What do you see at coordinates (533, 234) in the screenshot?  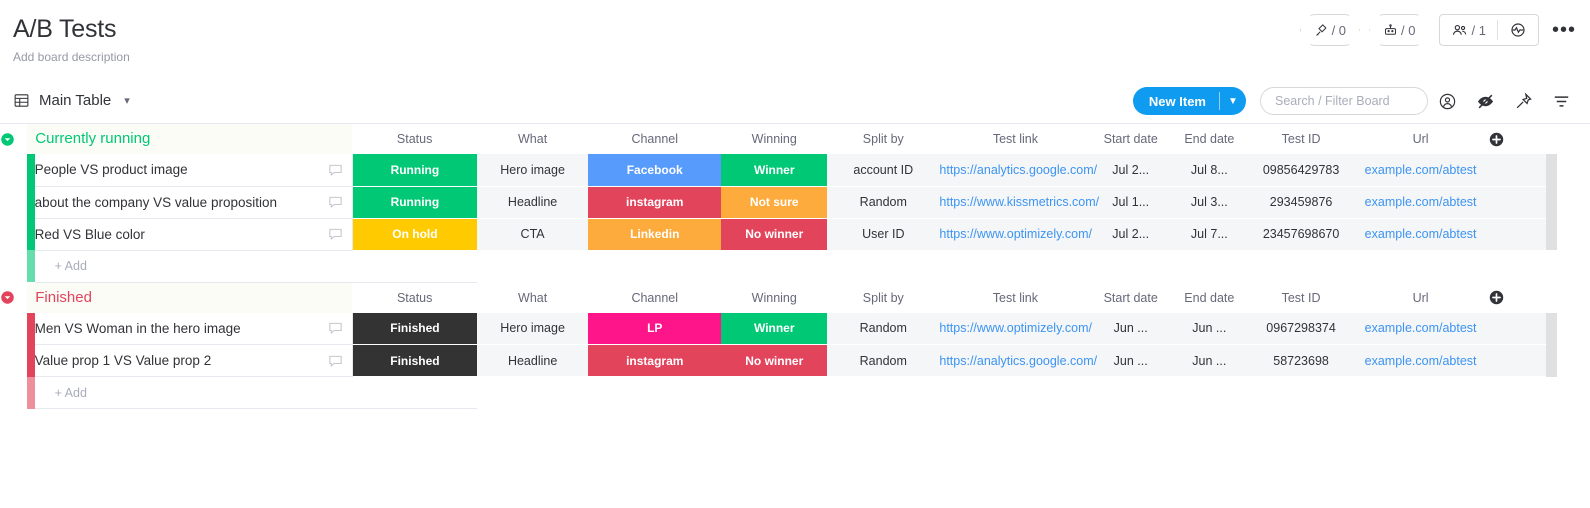 I see `cell-what: CTA` at bounding box center [533, 234].